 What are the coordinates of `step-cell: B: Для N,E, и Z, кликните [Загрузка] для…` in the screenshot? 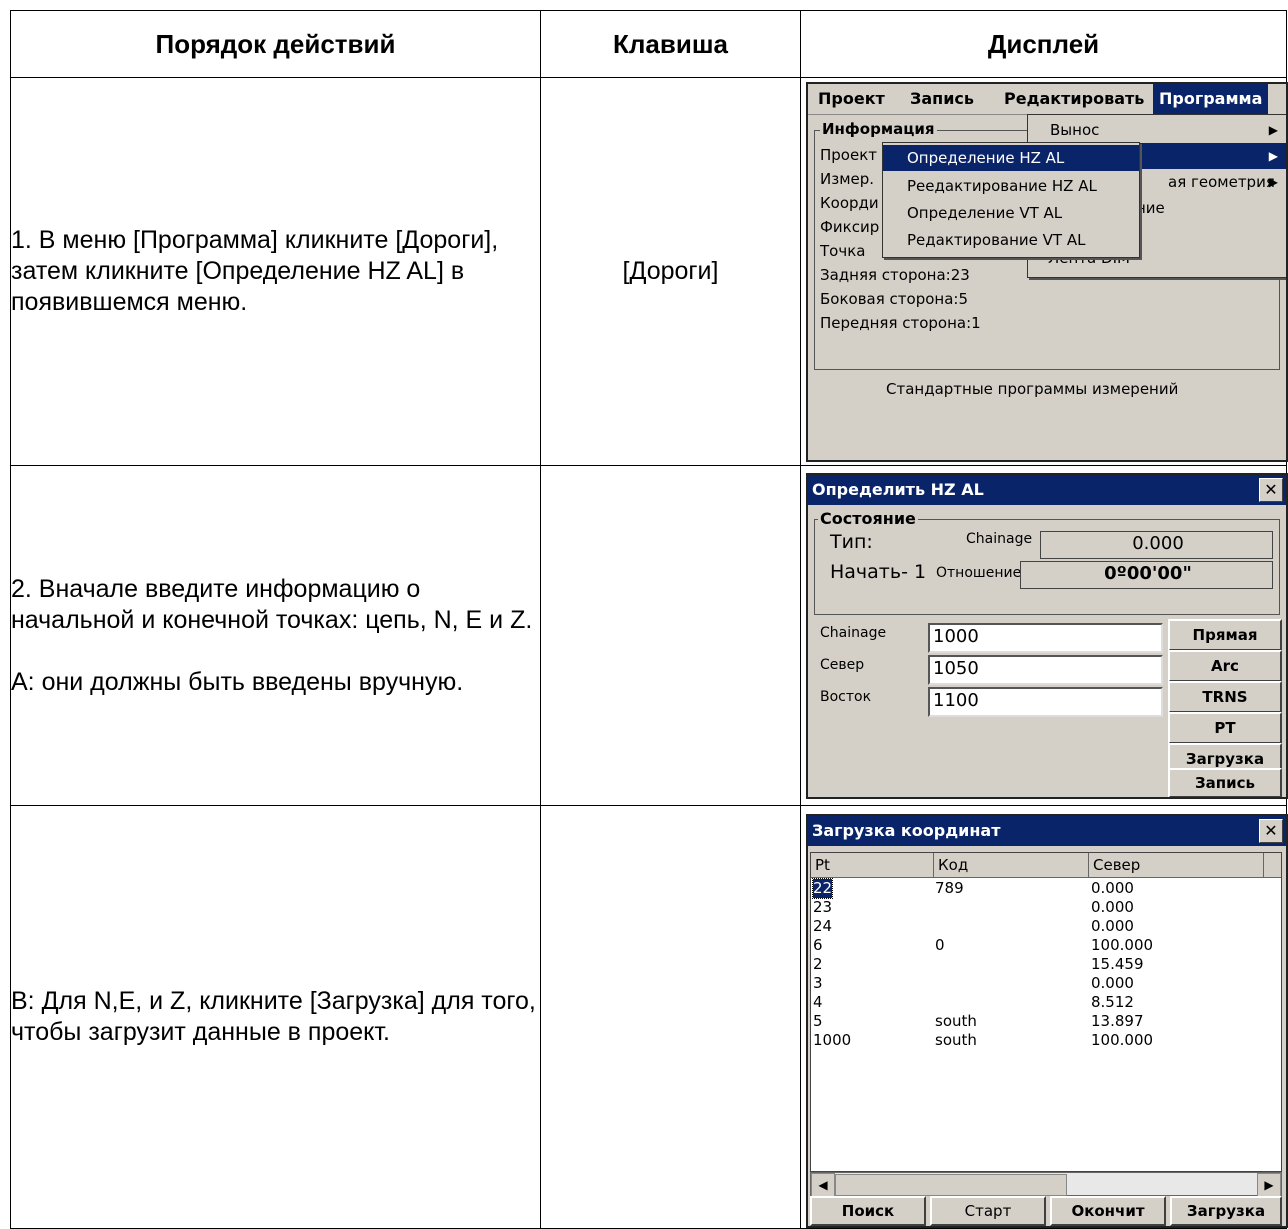 It's located at (275, 1017).